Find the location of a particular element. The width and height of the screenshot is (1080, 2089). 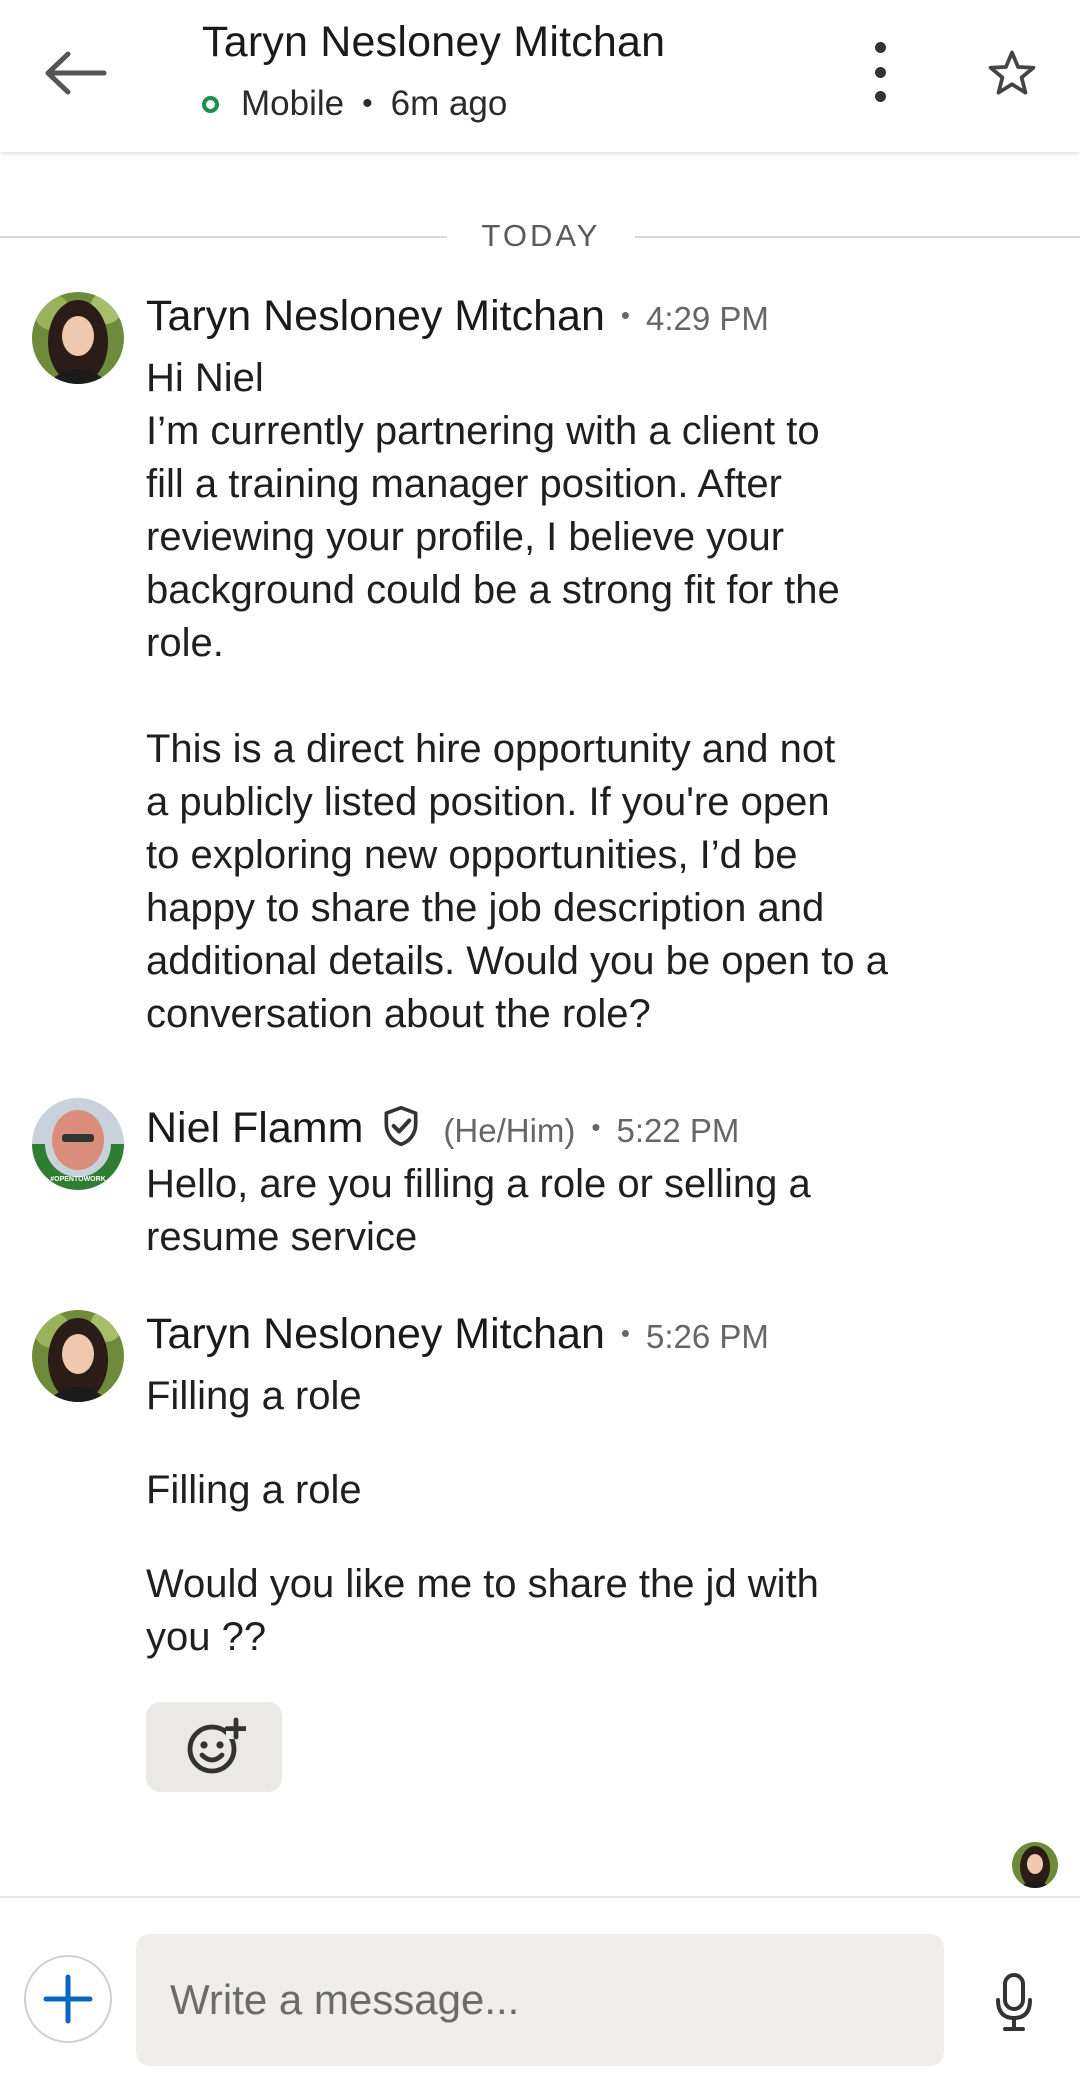

back-button is located at coordinates (76, 73).